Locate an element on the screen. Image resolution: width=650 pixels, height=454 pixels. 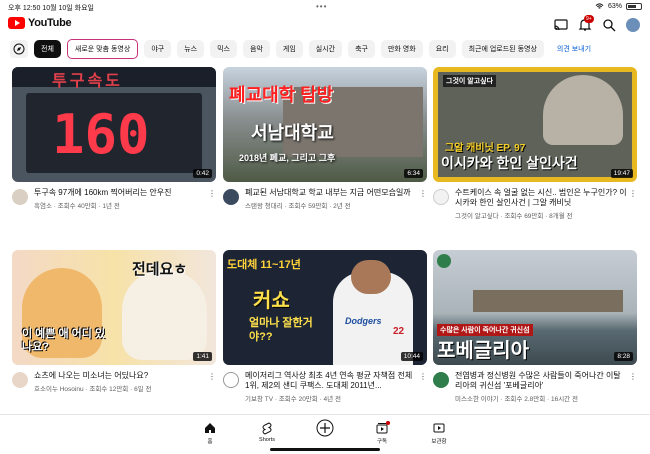
nav-shorts: Shorts is located at coordinates (267, 432).